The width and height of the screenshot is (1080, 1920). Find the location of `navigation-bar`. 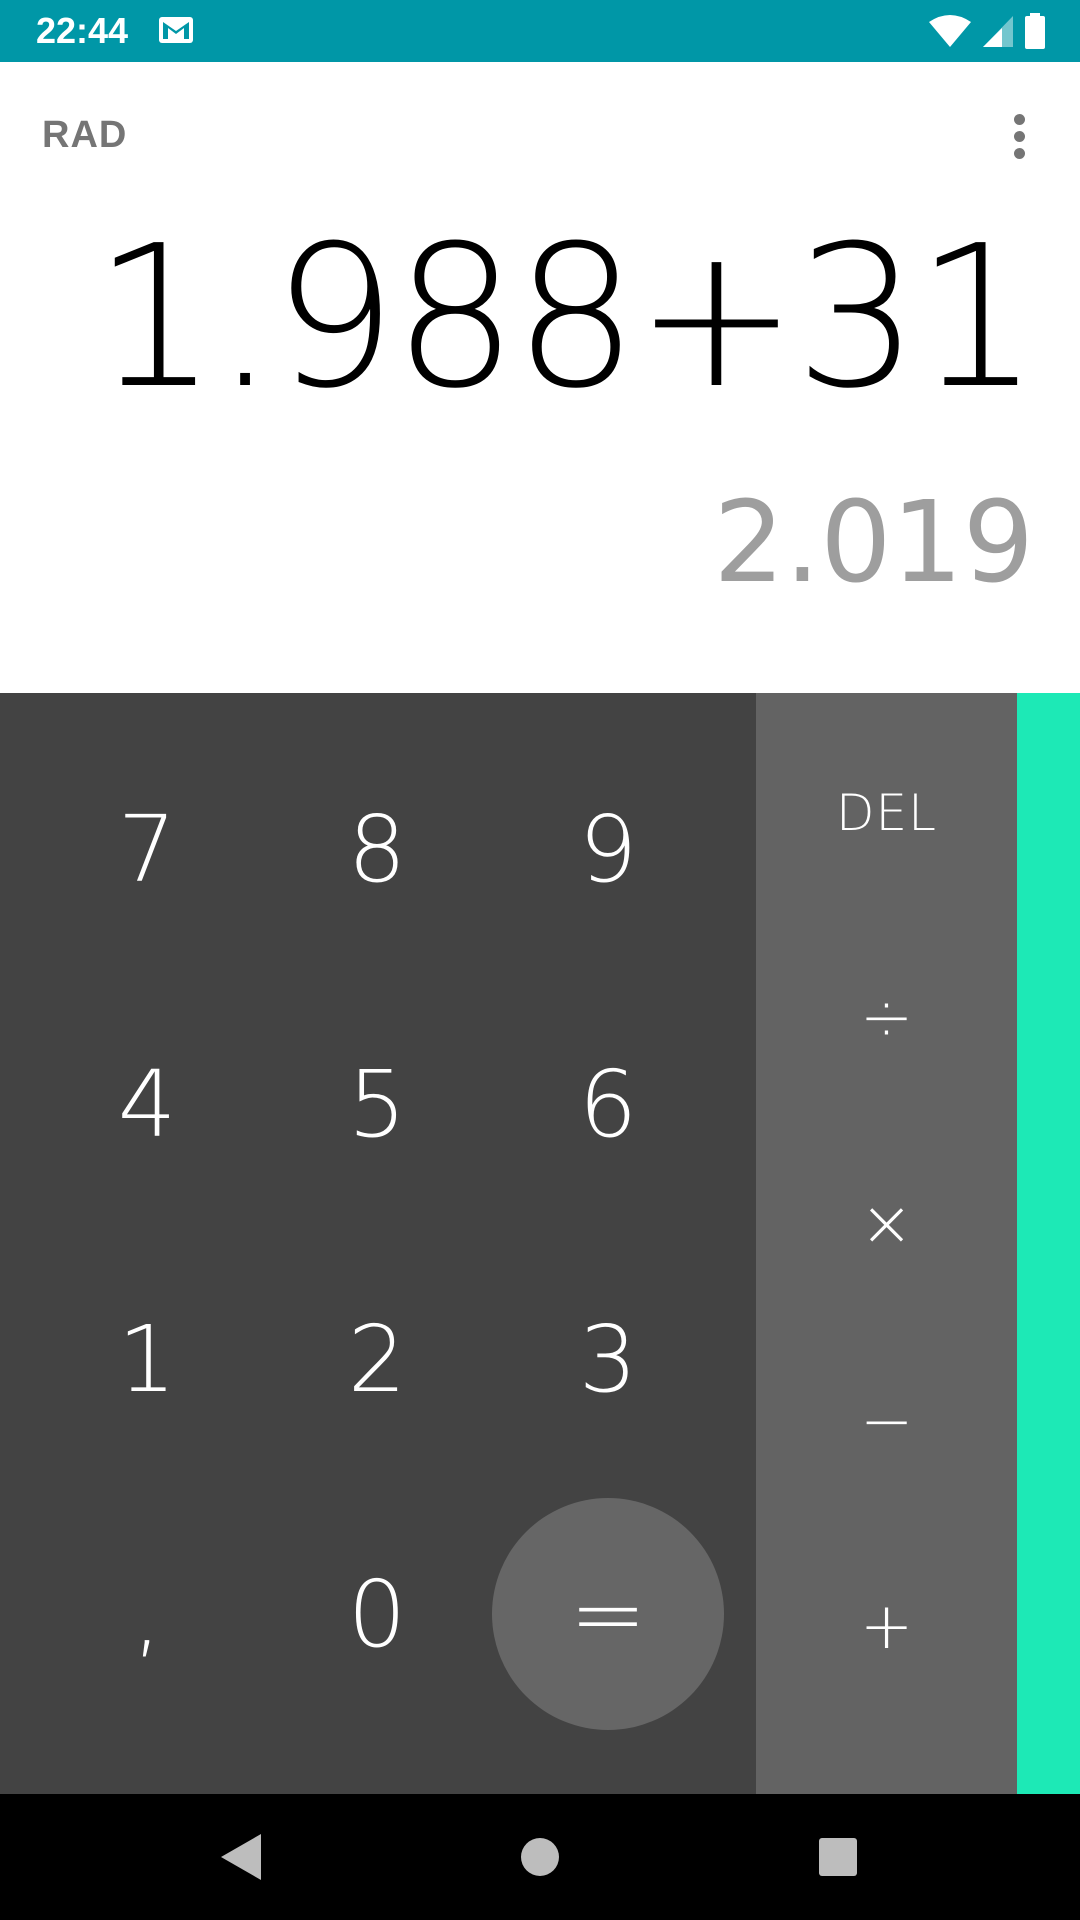

navigation-bar is located at coordinates (540, 1857).